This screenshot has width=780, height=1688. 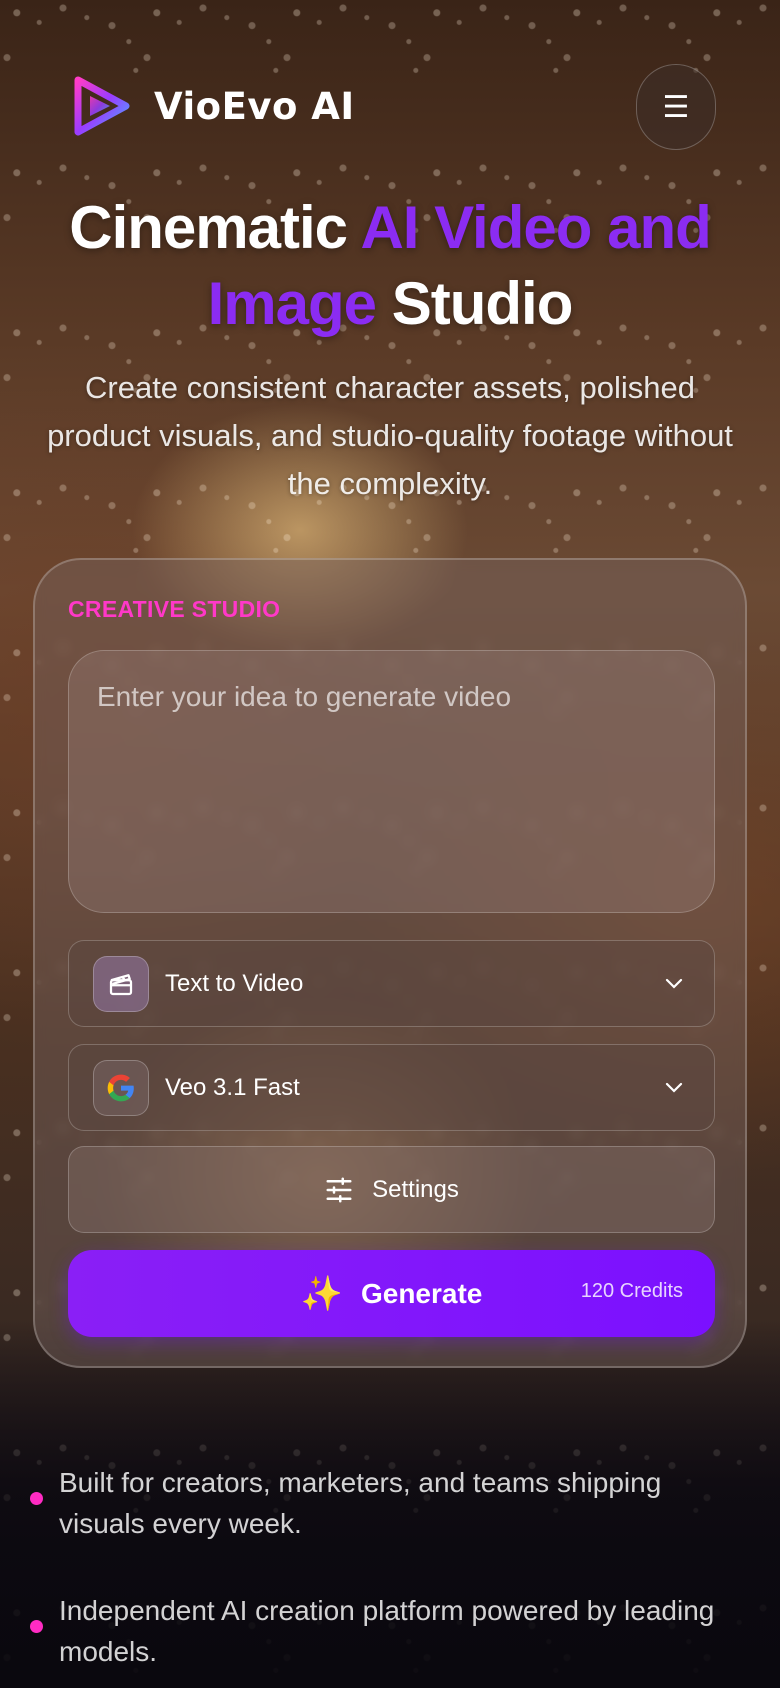 What do you see at coordinates (232, 1087) in the screenshot?
I see `model-select-value: Veo 3.1 Fast` at bounding box center [232, 1087].